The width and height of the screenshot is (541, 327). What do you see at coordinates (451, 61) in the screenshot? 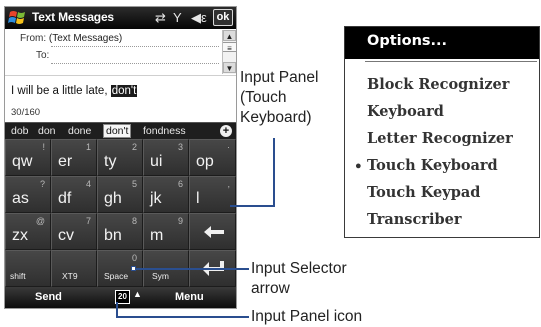
I see `options-menu-divider` at bounding box center [451, 61].